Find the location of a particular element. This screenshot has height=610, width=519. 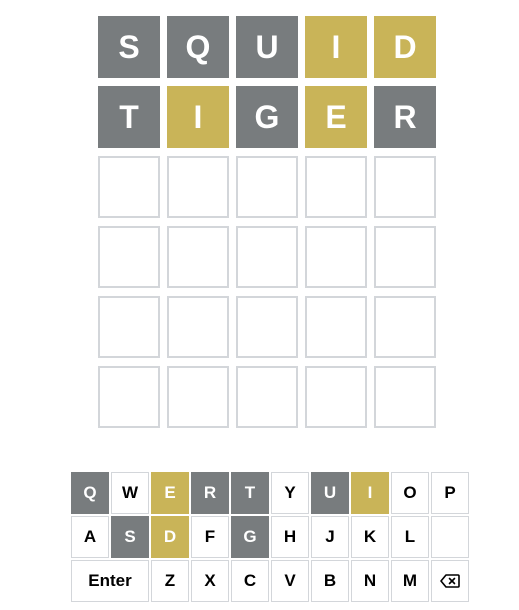

key-f: F is located at coordinates (210, 537).